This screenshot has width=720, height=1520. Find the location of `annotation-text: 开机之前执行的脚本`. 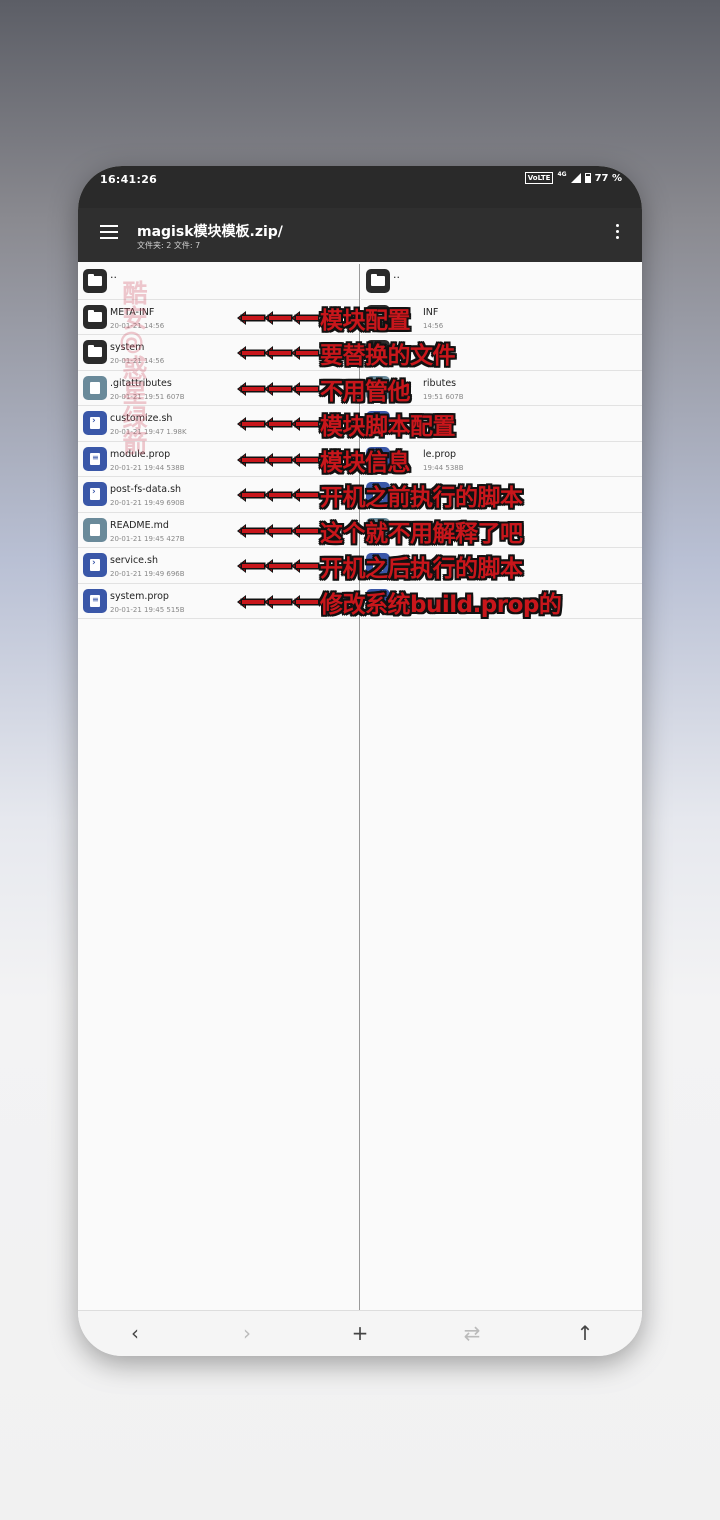

annotation-text: 开机之前执行的脚本 is located at coordinates (421, 498).